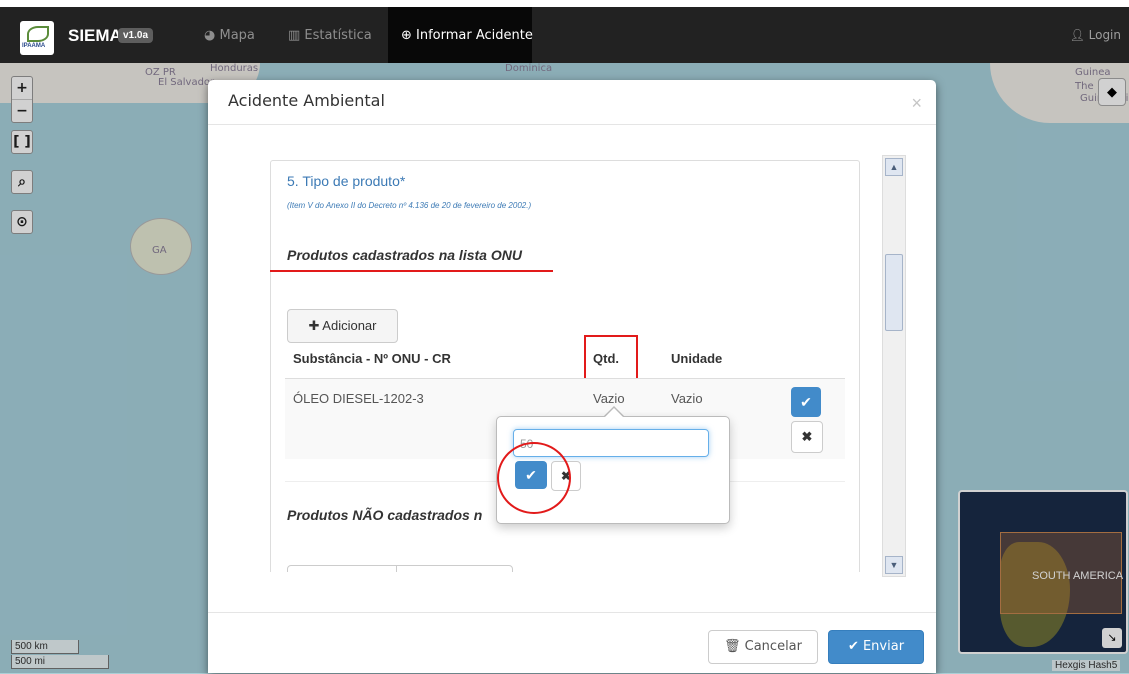  What do you see at coordinates (404, 255) in the screenshot?
I see `onu-heading: Produtos cadastrados na lista ONU` at bounding box center [404, 255].